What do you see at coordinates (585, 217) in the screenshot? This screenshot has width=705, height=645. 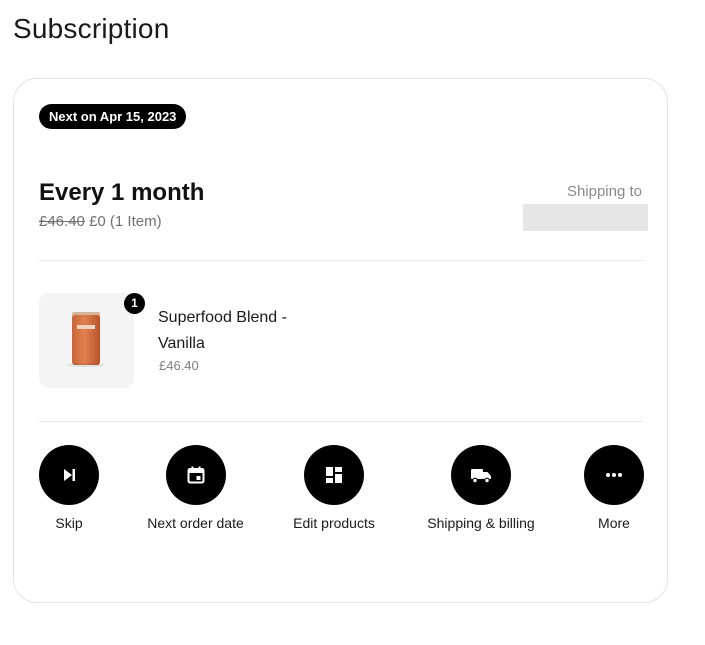 I see `shipping-address-placeholder` at bounding box center [585, 217].